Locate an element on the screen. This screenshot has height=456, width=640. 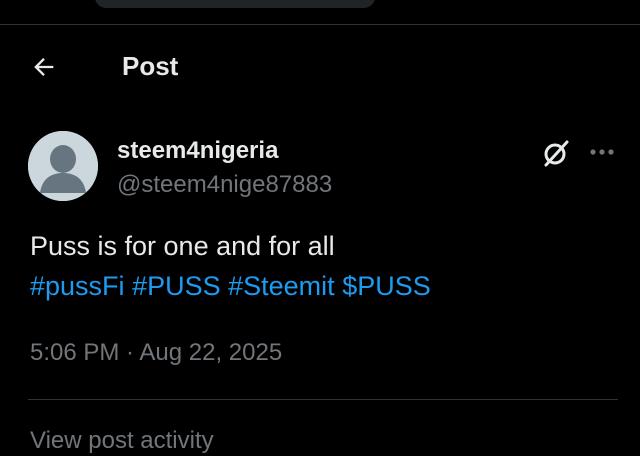
page-title: Post is located at coordinates (150, 66).